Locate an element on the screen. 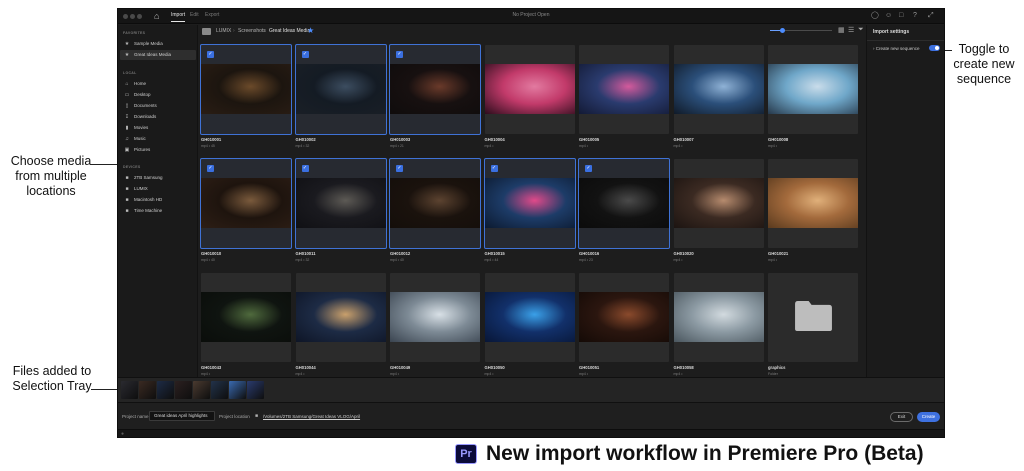 The image size is (1024, 471). sidebar-item-macintosh-hd: ■ Macintosh HD is located at coordinates (158, 200).